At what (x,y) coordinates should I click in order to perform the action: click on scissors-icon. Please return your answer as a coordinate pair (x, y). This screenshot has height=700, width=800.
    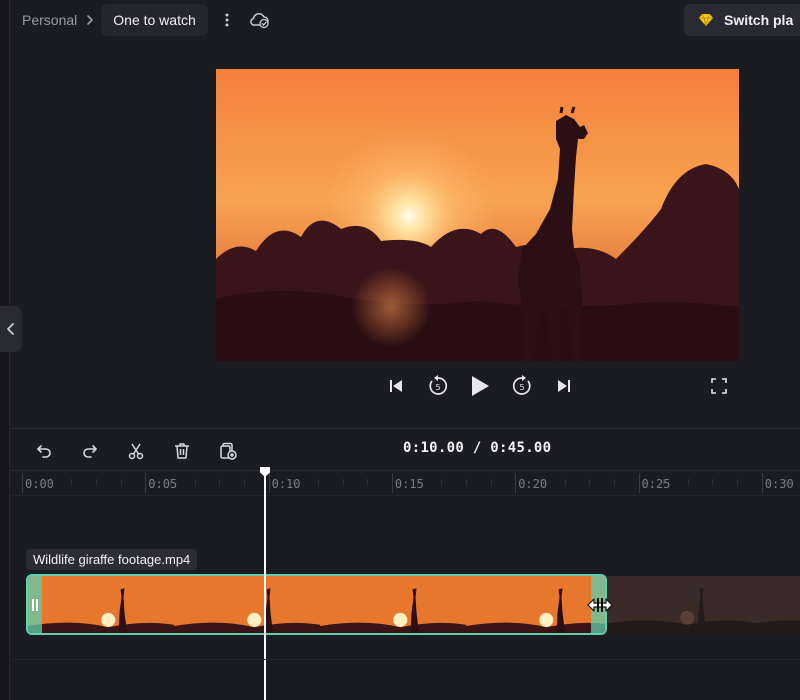
    Looking at the image, I should click on (136, 451).